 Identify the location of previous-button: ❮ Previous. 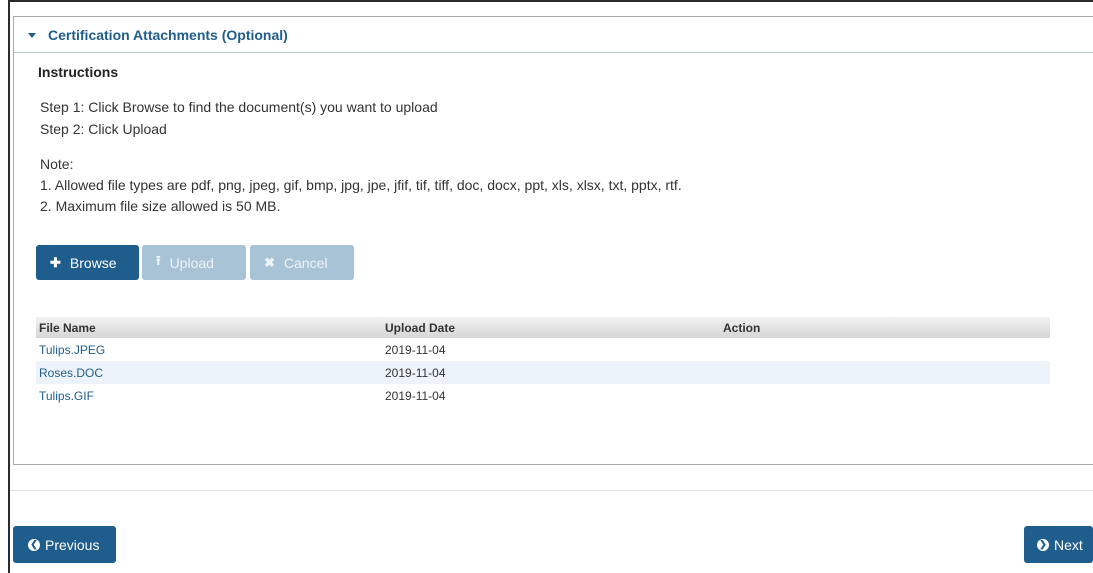
(64, 544).